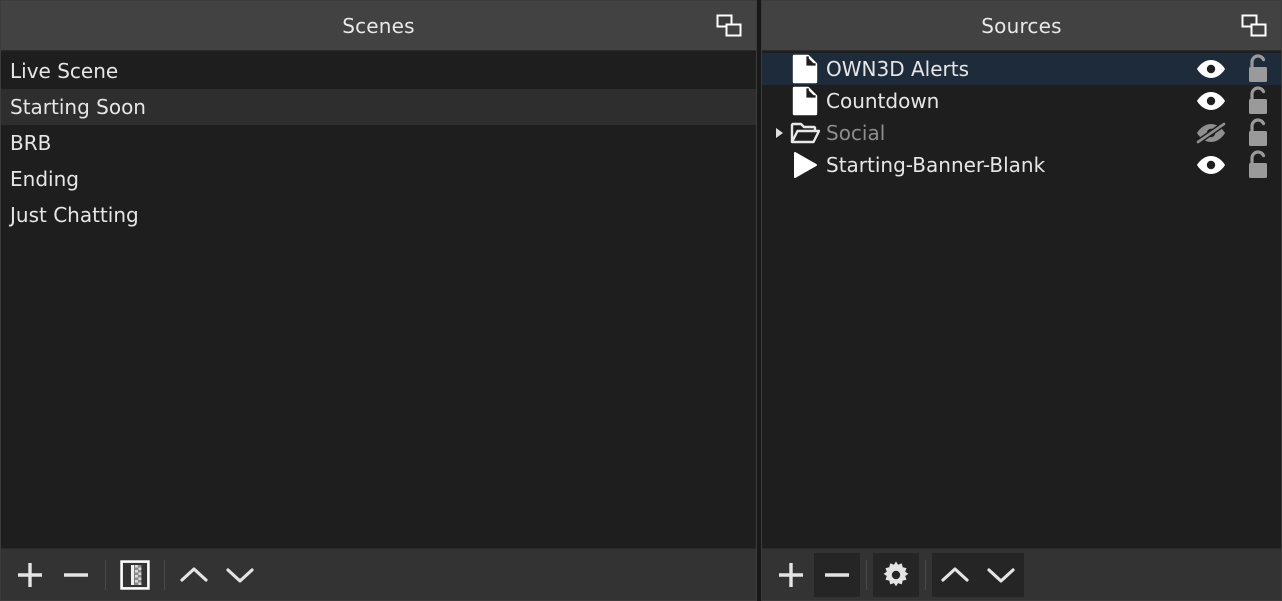  What do you see at coordinates (378, 215) in the screenshot?
I see `scene-list-item: Just Chatting` at bounding box center [378, 215].